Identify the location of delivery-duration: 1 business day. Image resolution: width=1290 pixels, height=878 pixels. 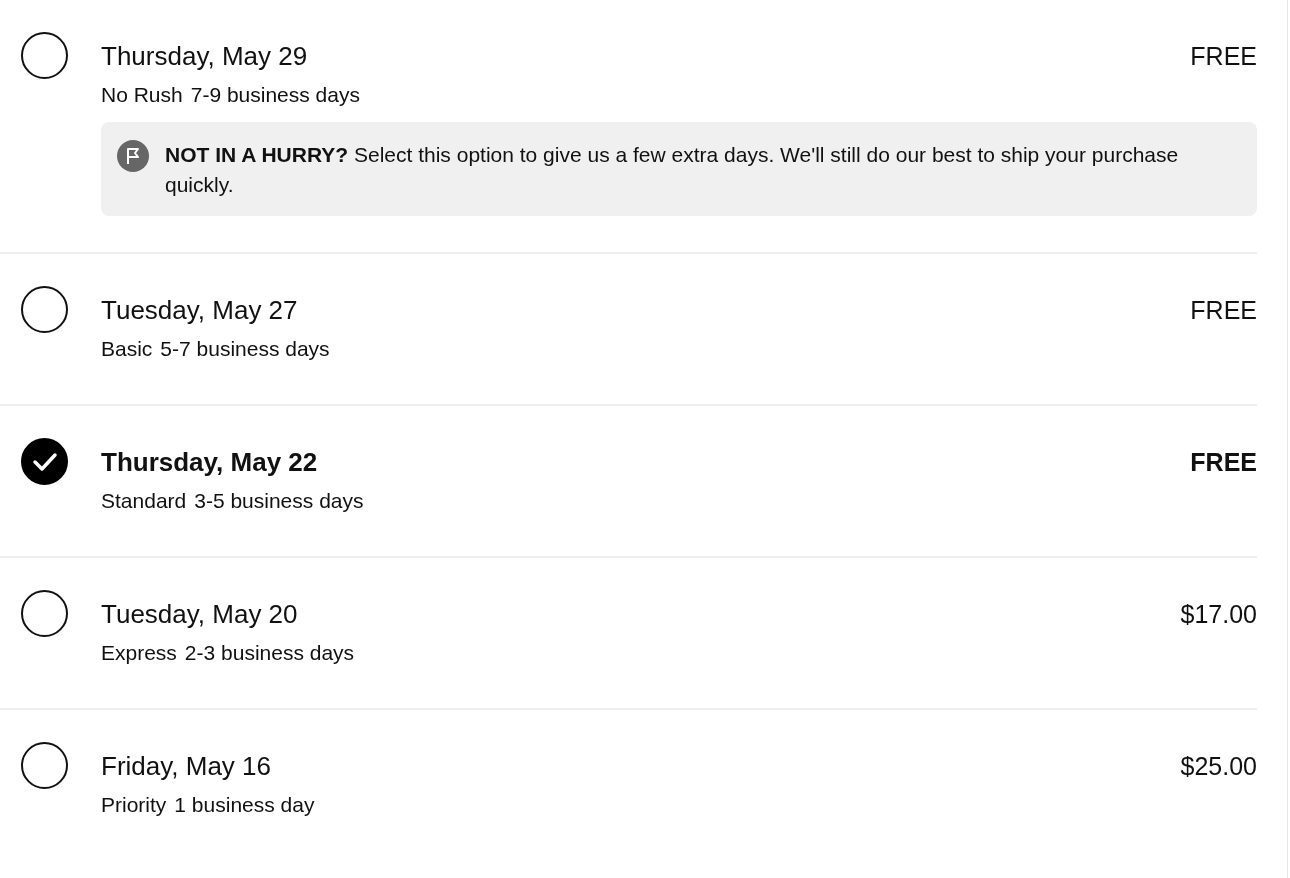
(244, 805).